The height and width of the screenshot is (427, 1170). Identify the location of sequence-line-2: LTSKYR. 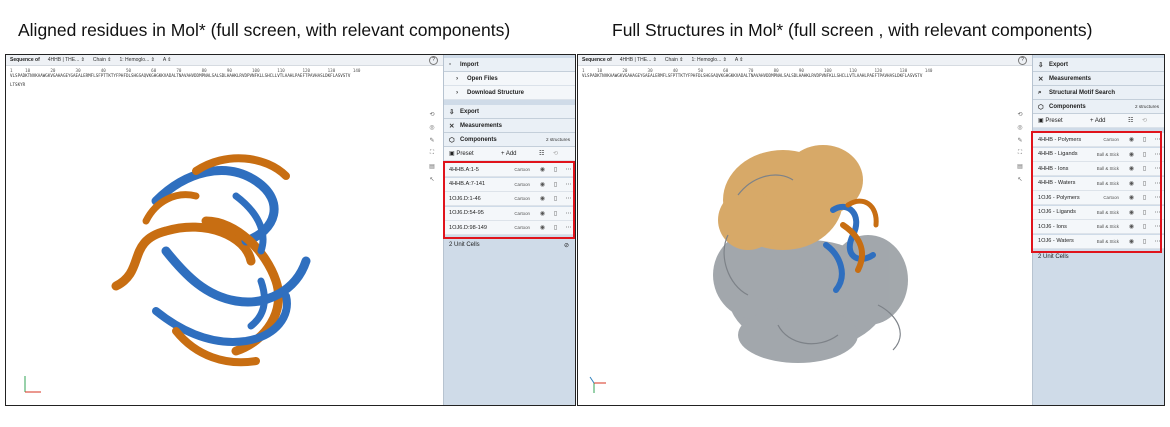
(226, 84).